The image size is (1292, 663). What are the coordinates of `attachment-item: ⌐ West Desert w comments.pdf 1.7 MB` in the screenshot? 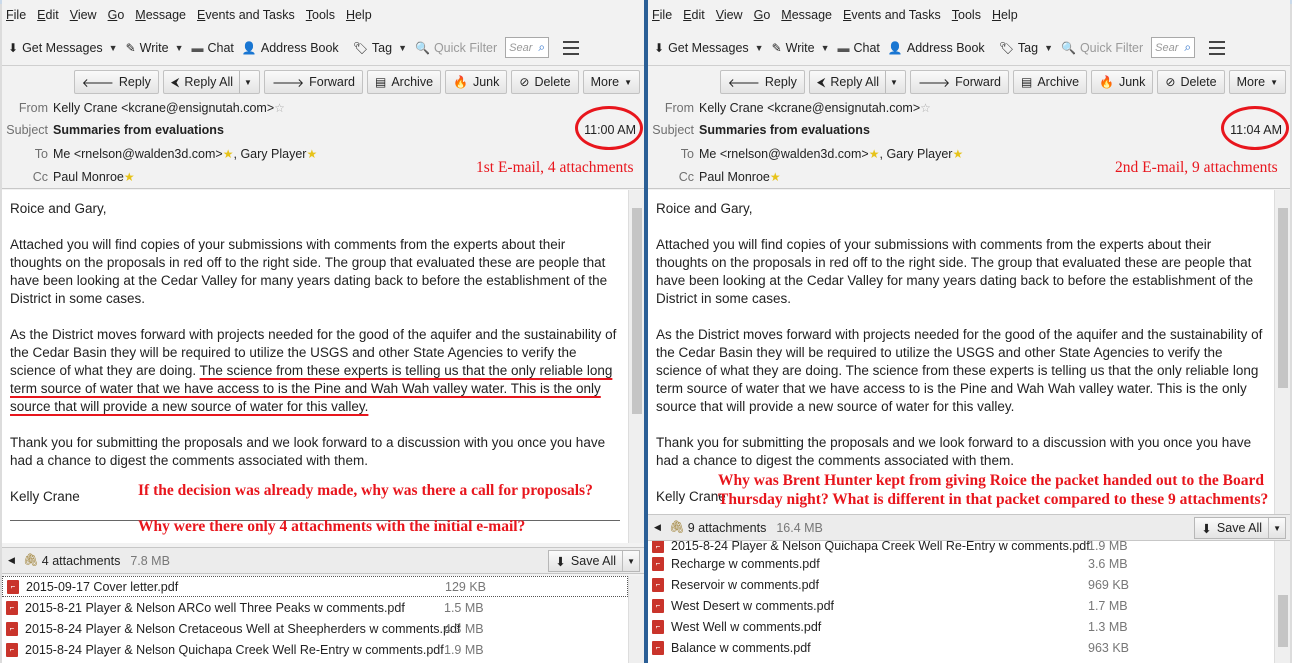 It's located at (961, 605).